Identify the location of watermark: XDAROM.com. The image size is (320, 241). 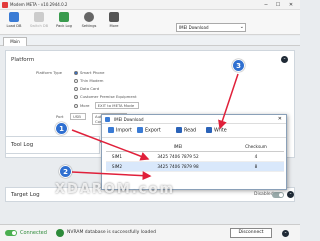
(115, 189).